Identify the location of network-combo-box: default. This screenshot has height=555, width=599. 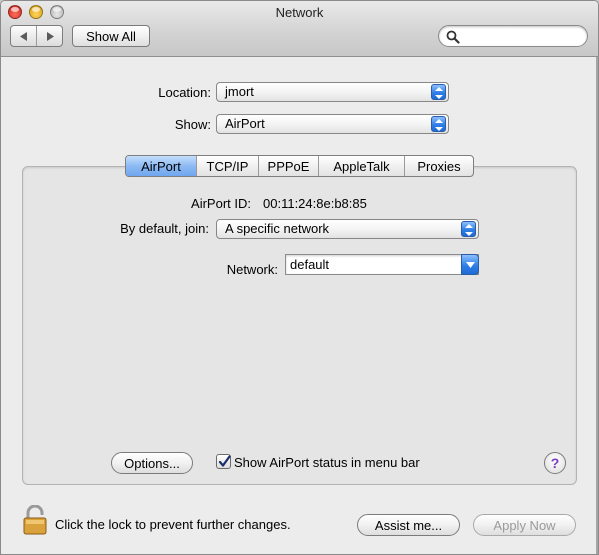
(382, 264).